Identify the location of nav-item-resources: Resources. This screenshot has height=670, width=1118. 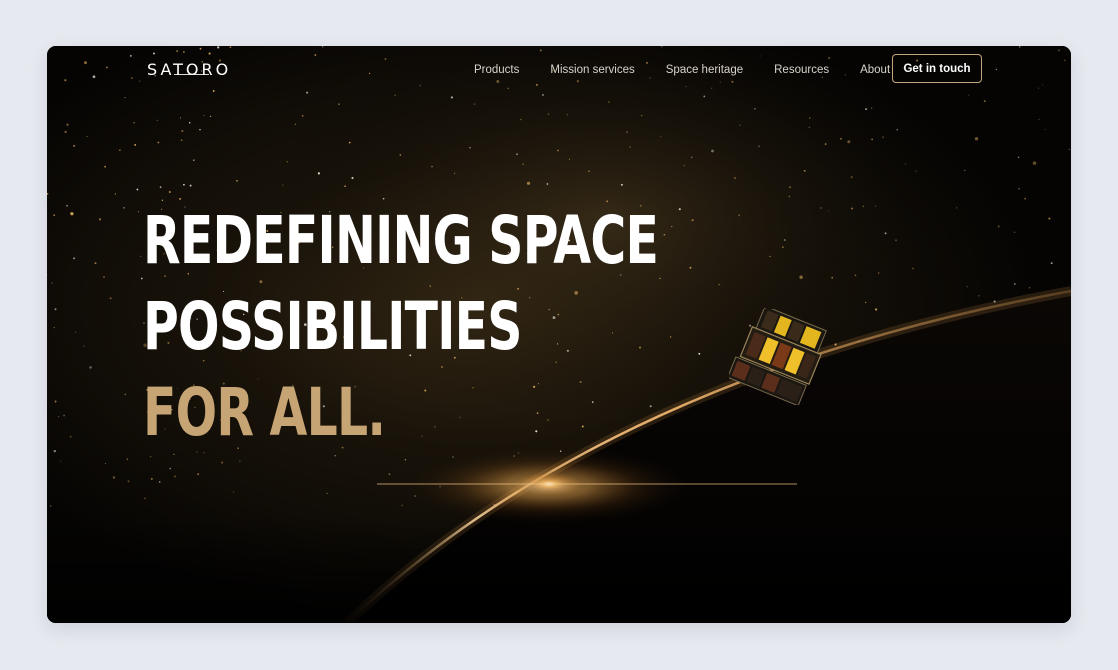
(801, 70).